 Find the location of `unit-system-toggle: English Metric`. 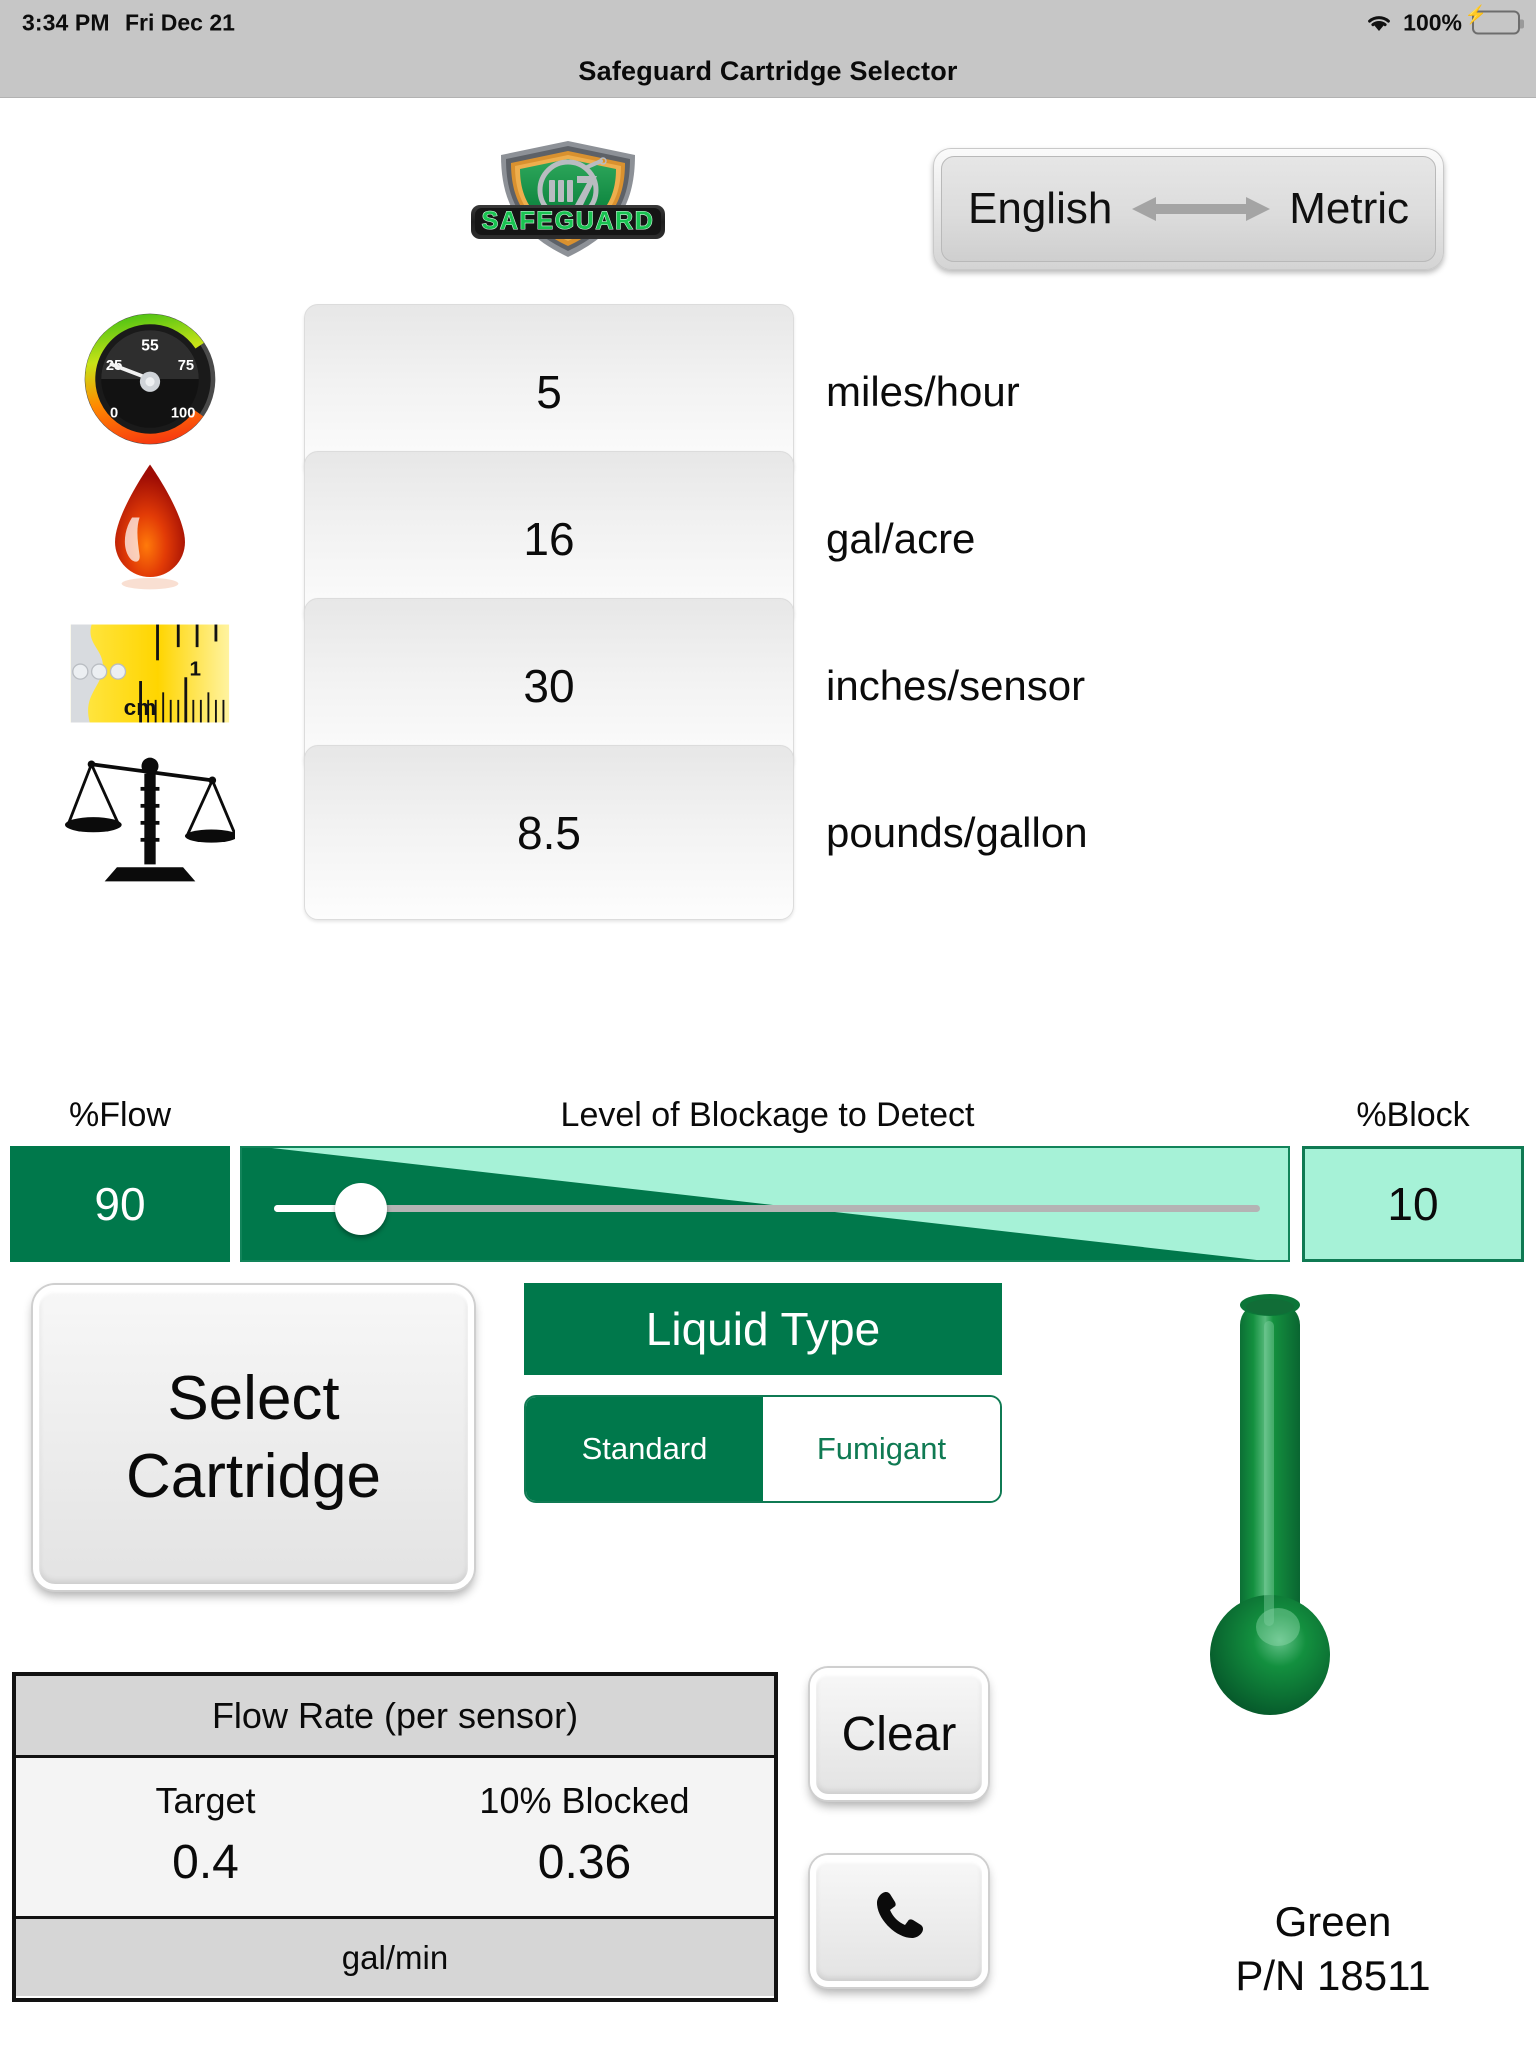

unit-system-toggle: English Metric is located at coordinates (1188, 209).